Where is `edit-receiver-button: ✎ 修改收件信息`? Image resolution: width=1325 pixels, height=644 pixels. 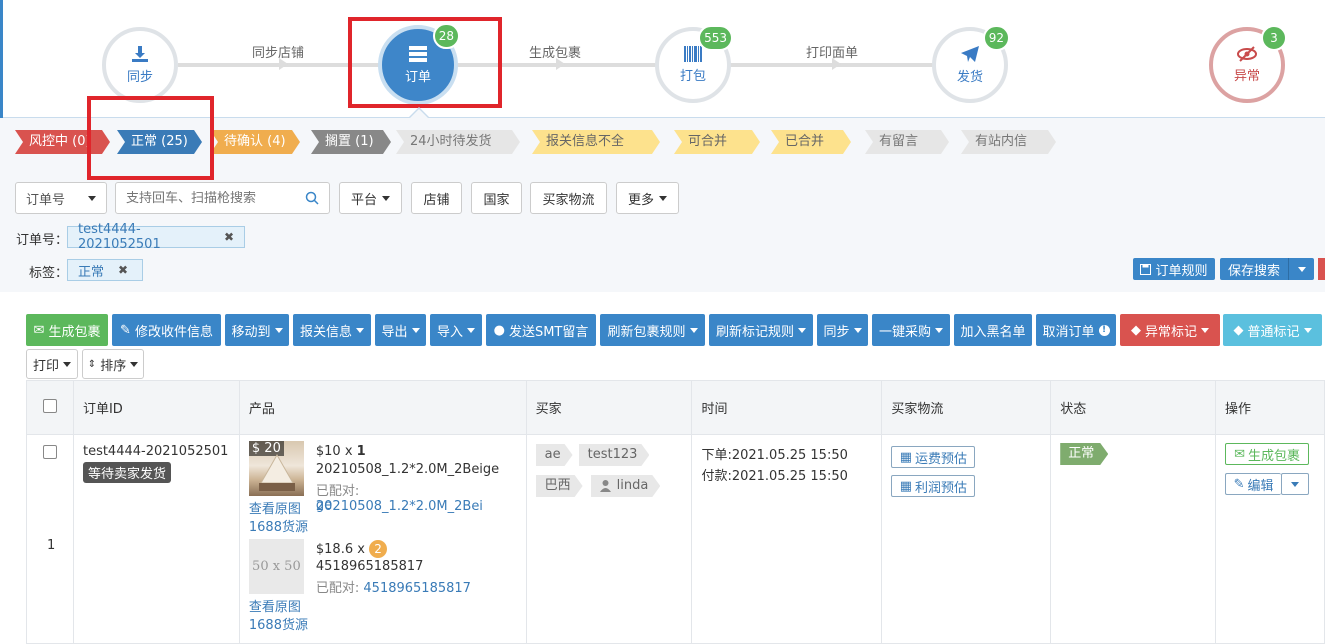
edit-receiver-button: ✎ 修改收件信息 is located at coordinates (166, 330).